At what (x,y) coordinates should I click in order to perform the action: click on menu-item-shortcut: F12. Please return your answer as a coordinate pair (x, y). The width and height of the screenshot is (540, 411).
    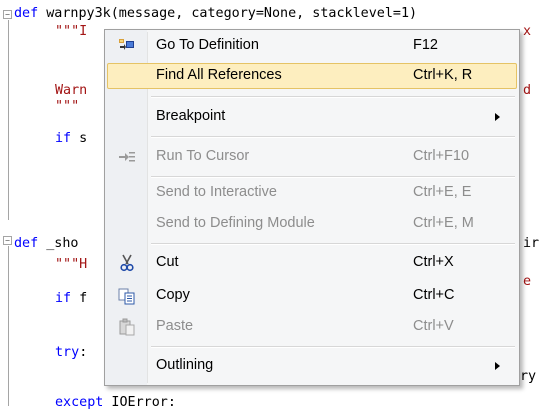
    Looking at the image, I should click on (425, 45).